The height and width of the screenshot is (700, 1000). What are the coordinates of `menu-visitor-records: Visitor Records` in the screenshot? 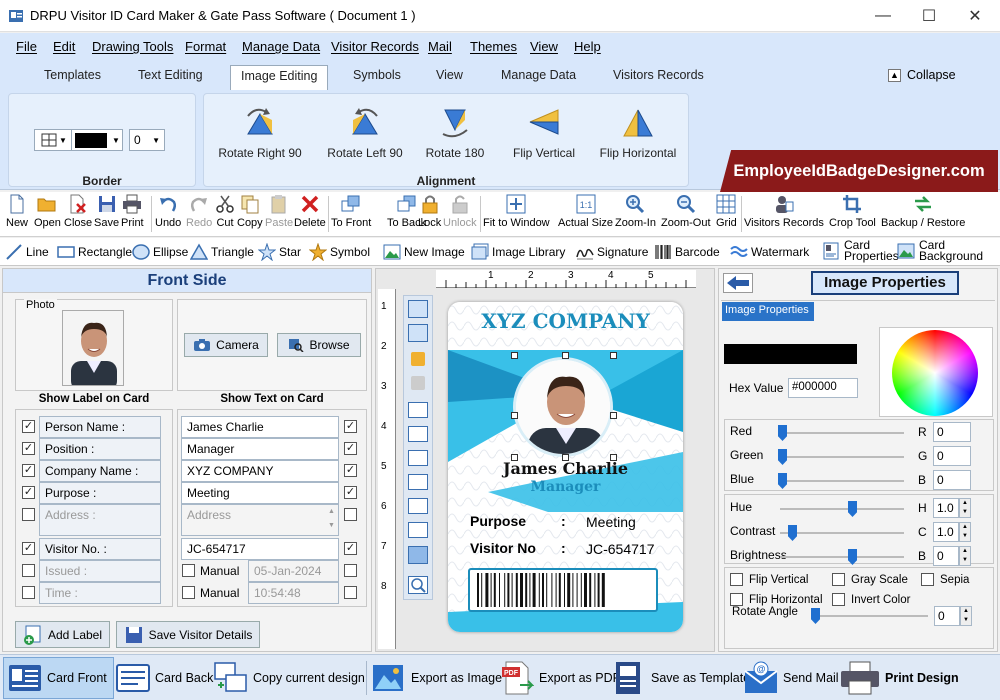 It's located at (375, 46).